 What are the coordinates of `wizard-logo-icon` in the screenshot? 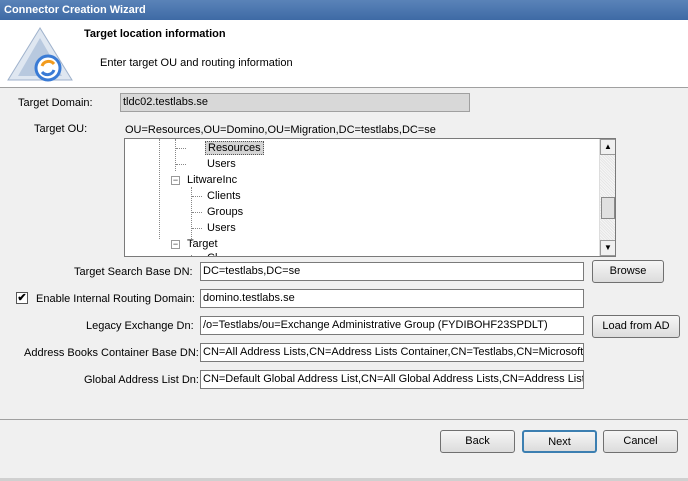 It's located at (40, 54).